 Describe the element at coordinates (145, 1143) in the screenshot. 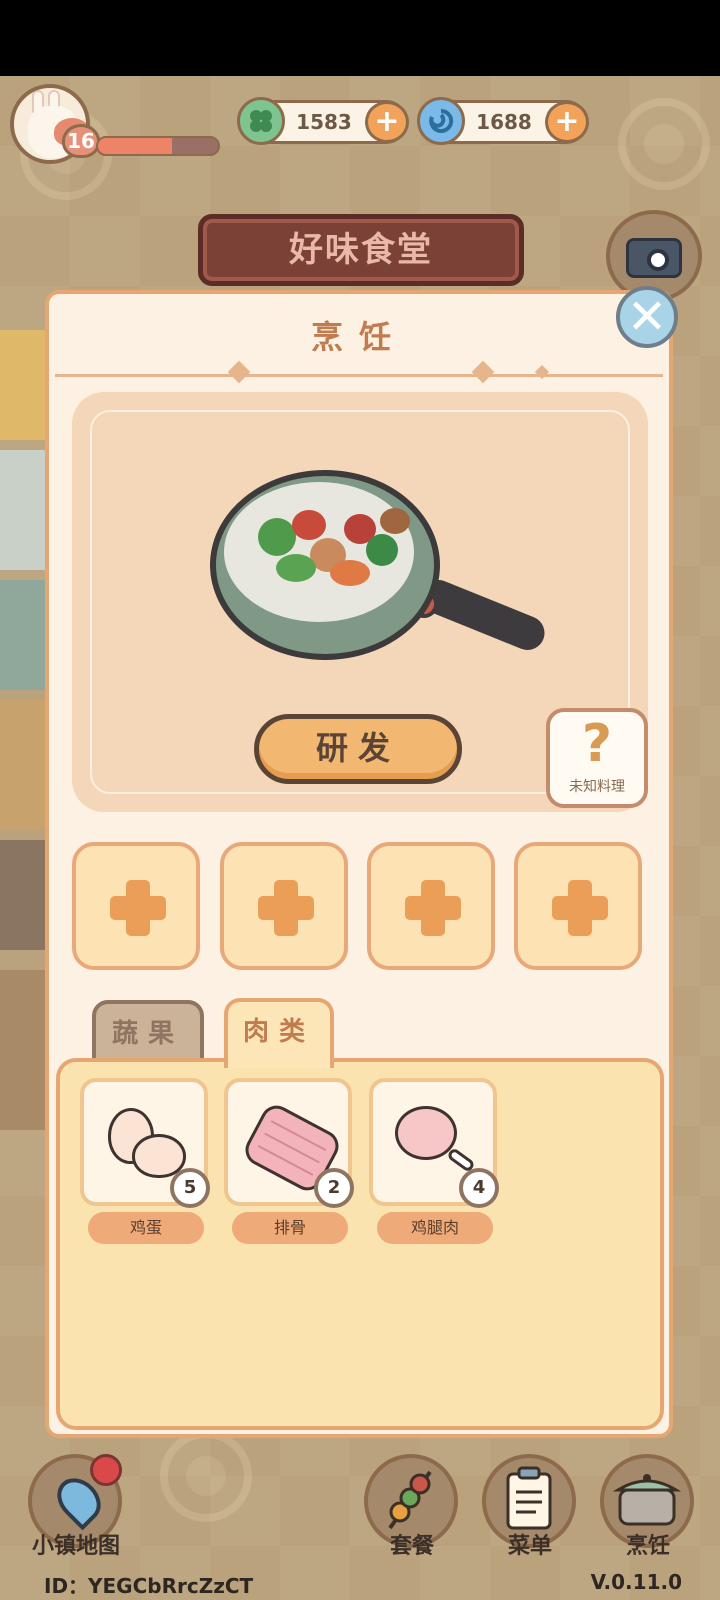

I see `ingredient-item-egg: 5` at that location.